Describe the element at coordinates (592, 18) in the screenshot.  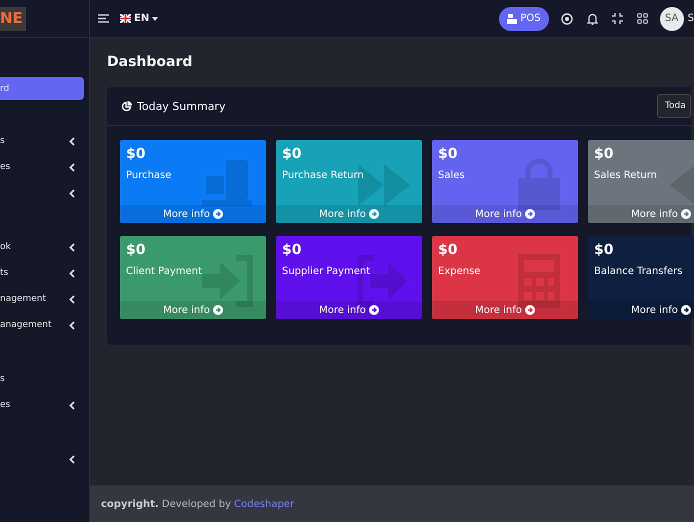
I see `bell-icon` at that location.